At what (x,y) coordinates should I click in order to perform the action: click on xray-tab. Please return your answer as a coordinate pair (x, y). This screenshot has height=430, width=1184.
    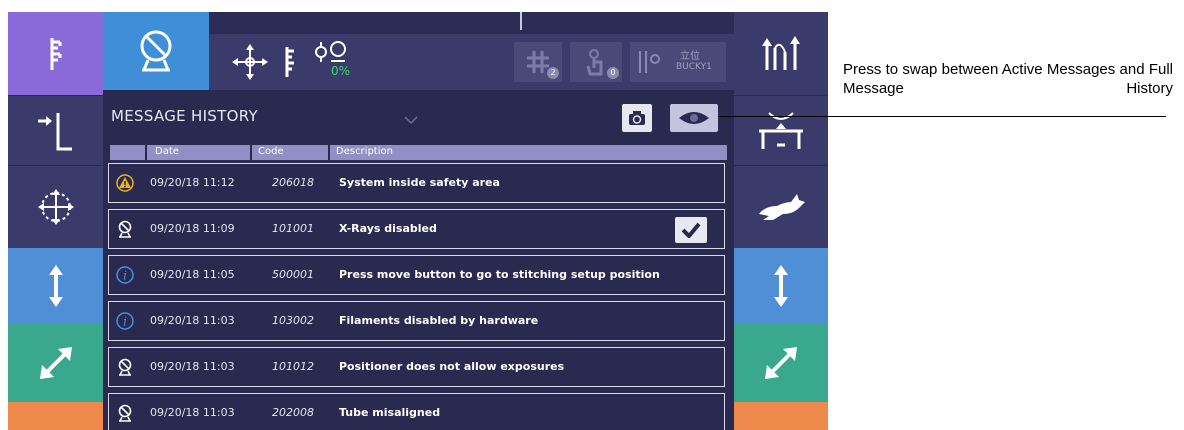
    Looking at the image, I should click on (156, 51).